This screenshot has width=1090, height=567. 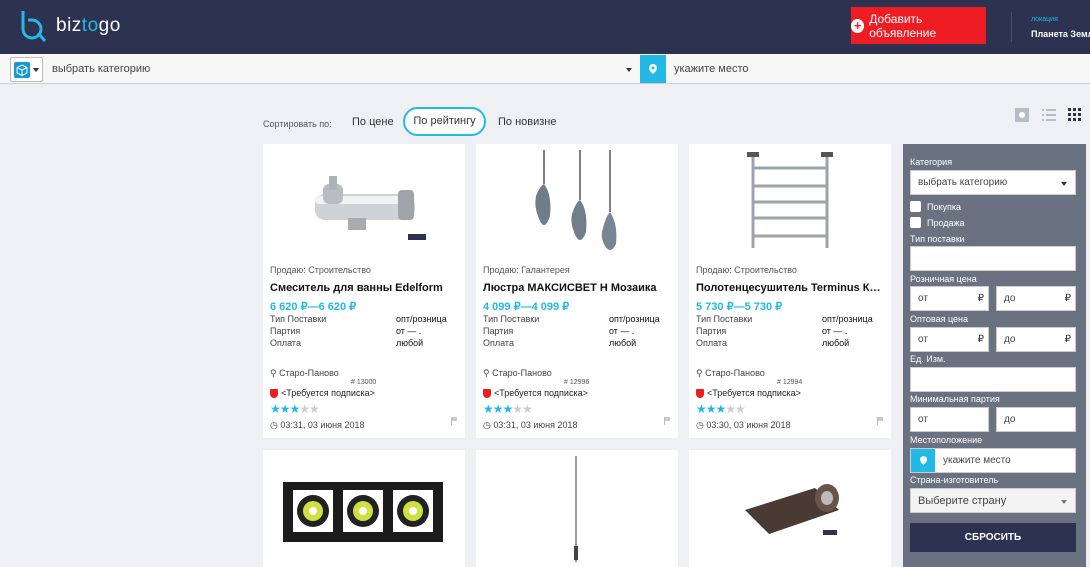 I want to click on supply-type-label: Тип поставки, so click(x=937, y=239).